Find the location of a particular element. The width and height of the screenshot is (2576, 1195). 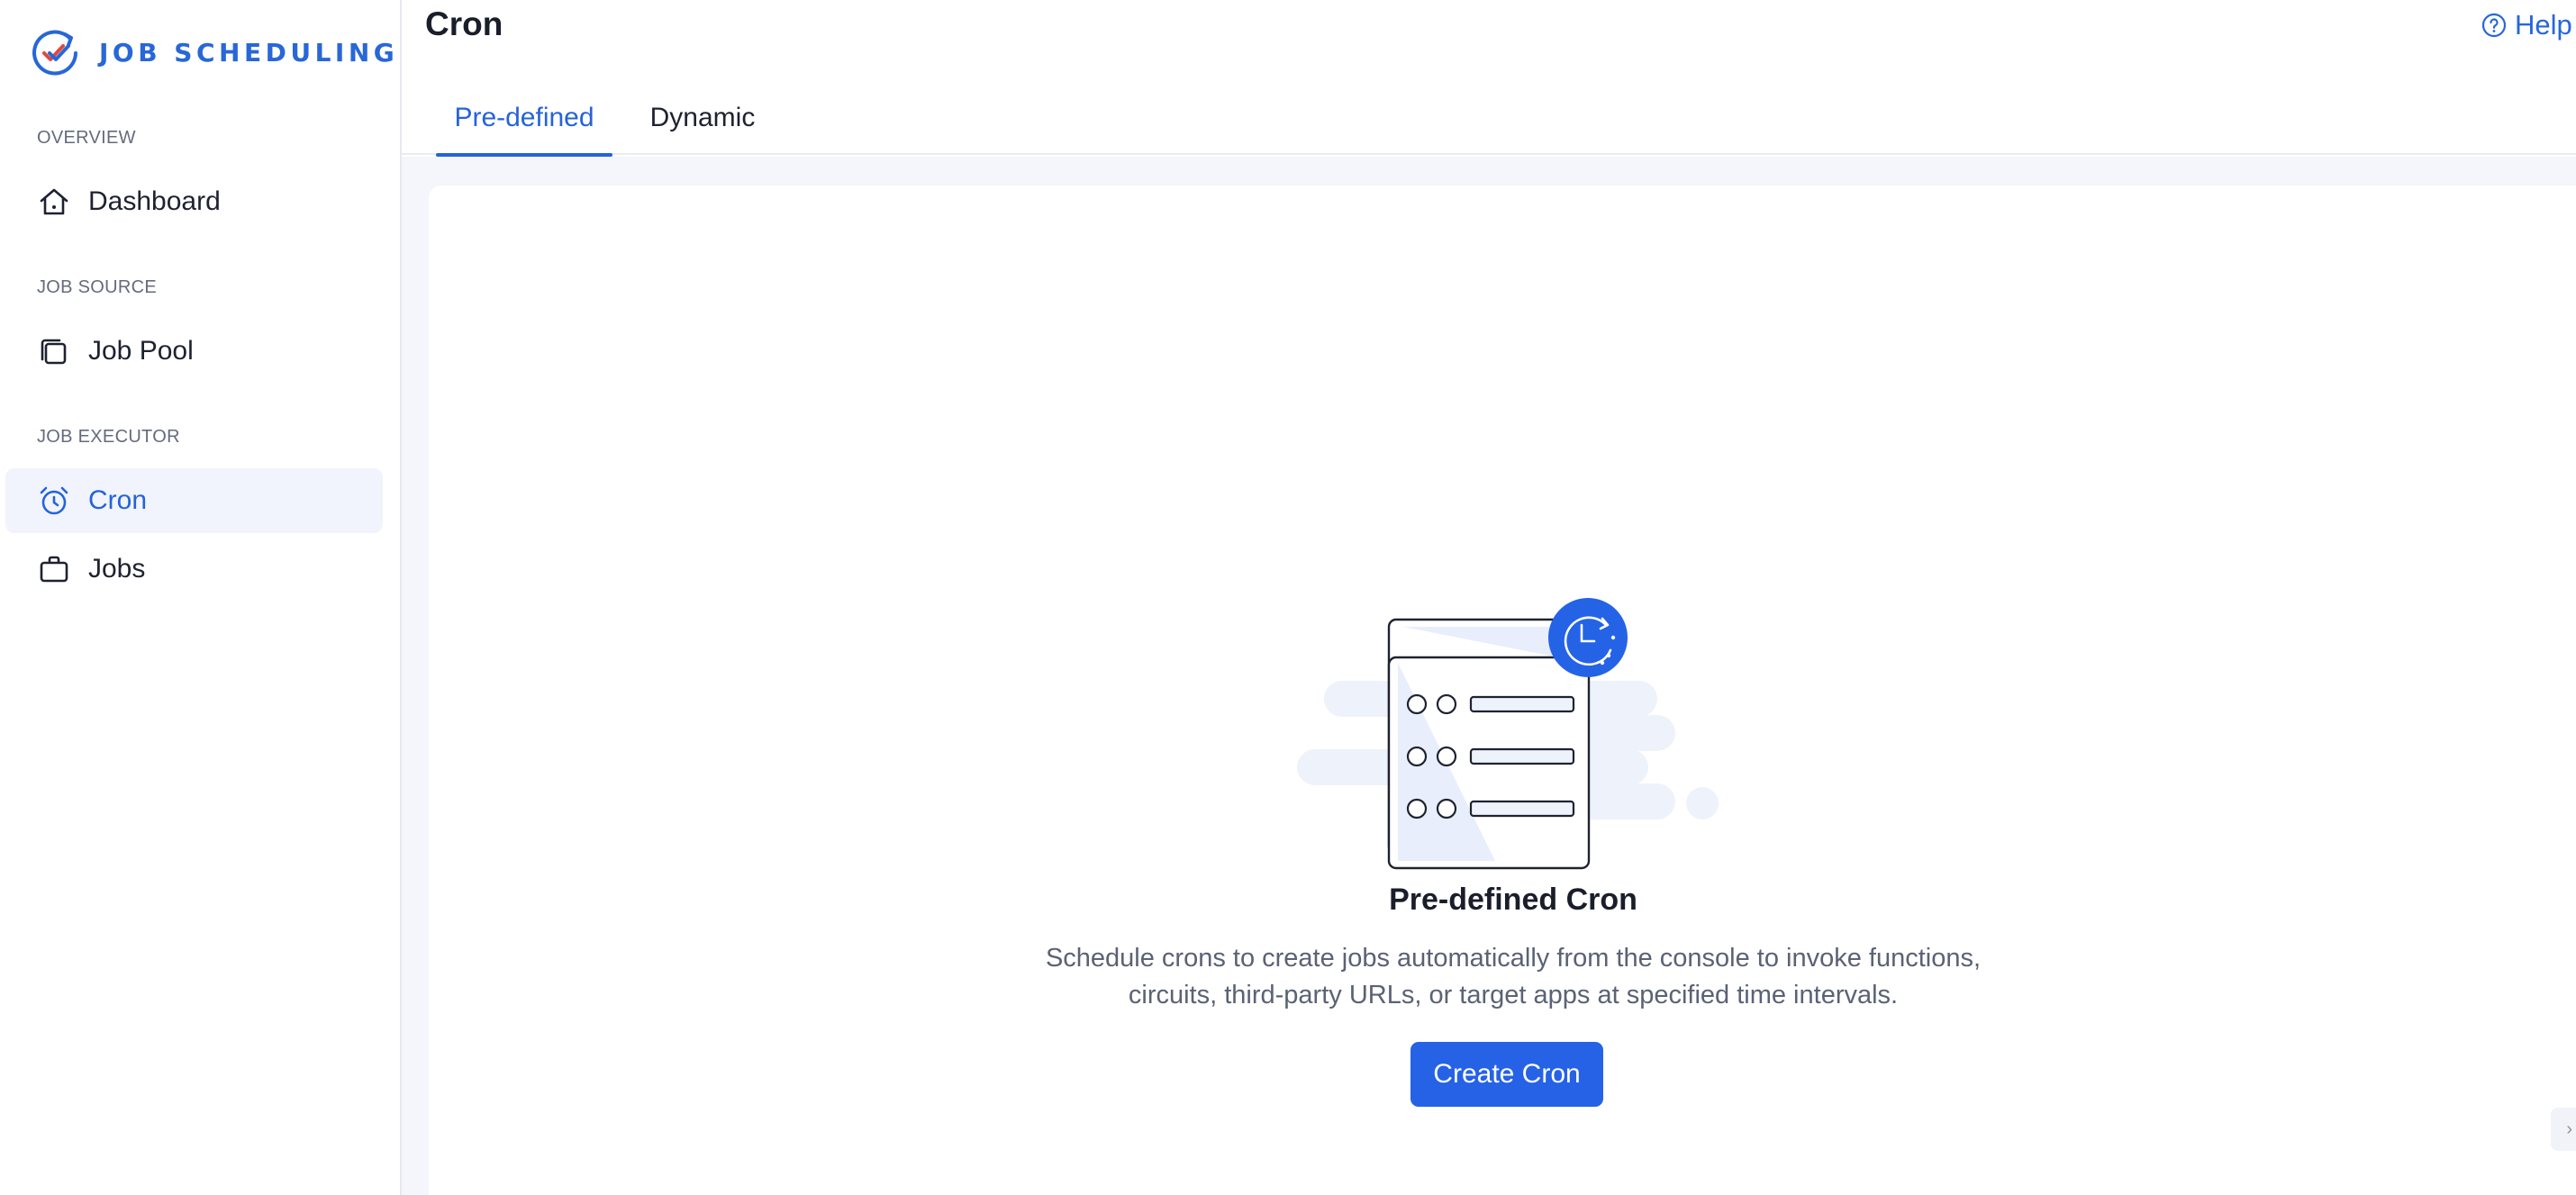

stack-icon is located at coordinates (54, 352).